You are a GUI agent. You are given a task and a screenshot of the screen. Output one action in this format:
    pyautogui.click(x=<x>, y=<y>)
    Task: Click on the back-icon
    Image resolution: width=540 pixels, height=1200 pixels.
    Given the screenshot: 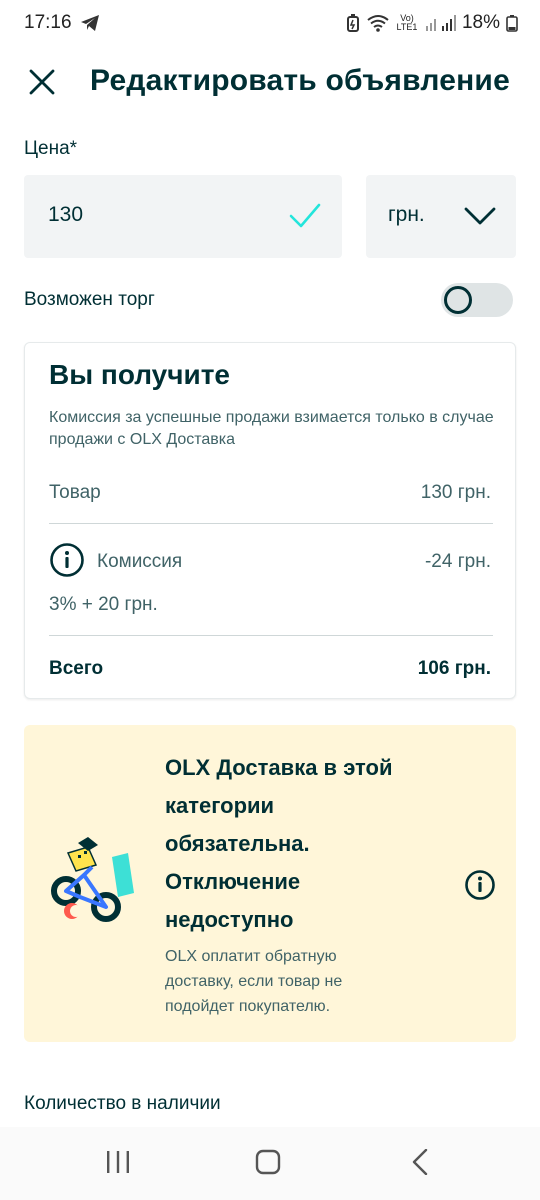 What is the action you would take?
    pyautogui.click(x=420, y=1164)
    